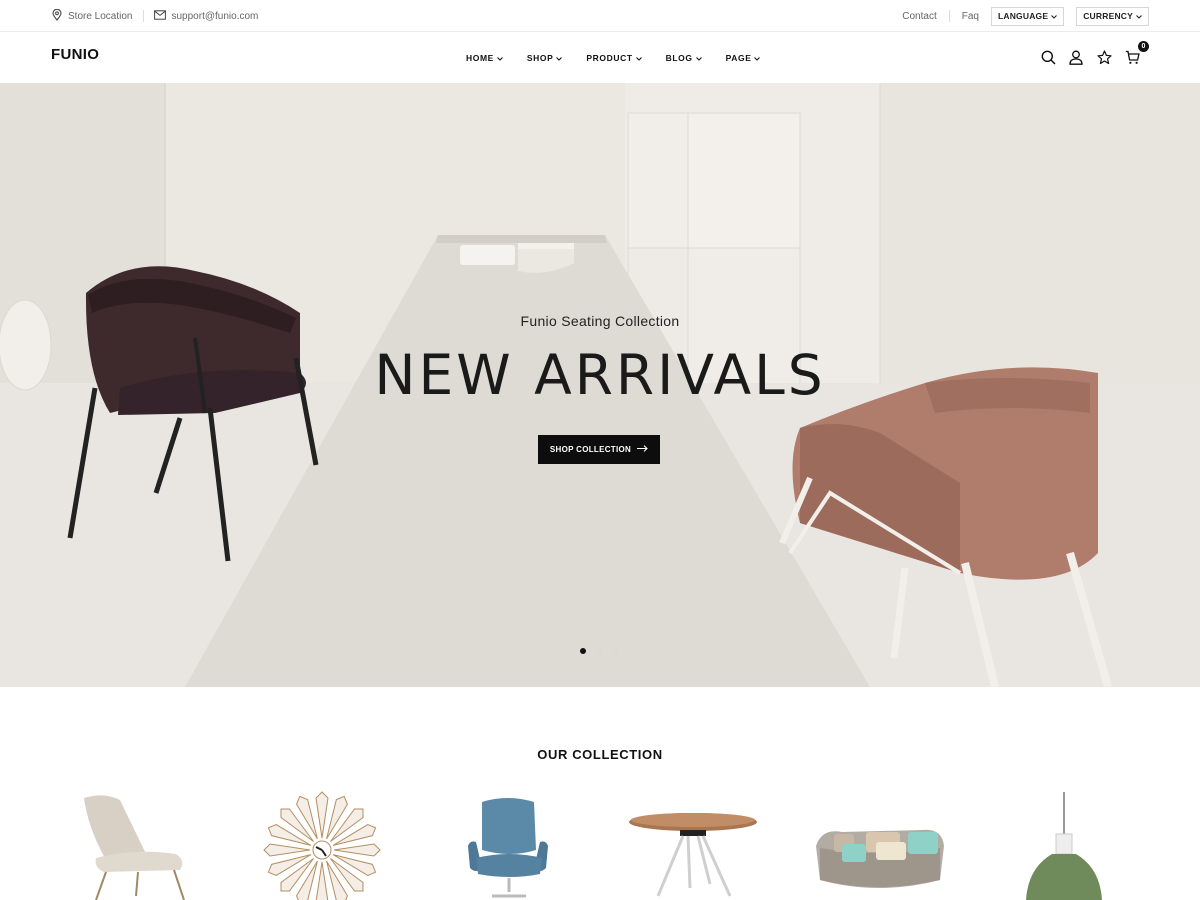  Describe the element at coordinates (100, 16) in the screenshot. I see `store-location-label: Store Location` at that location.